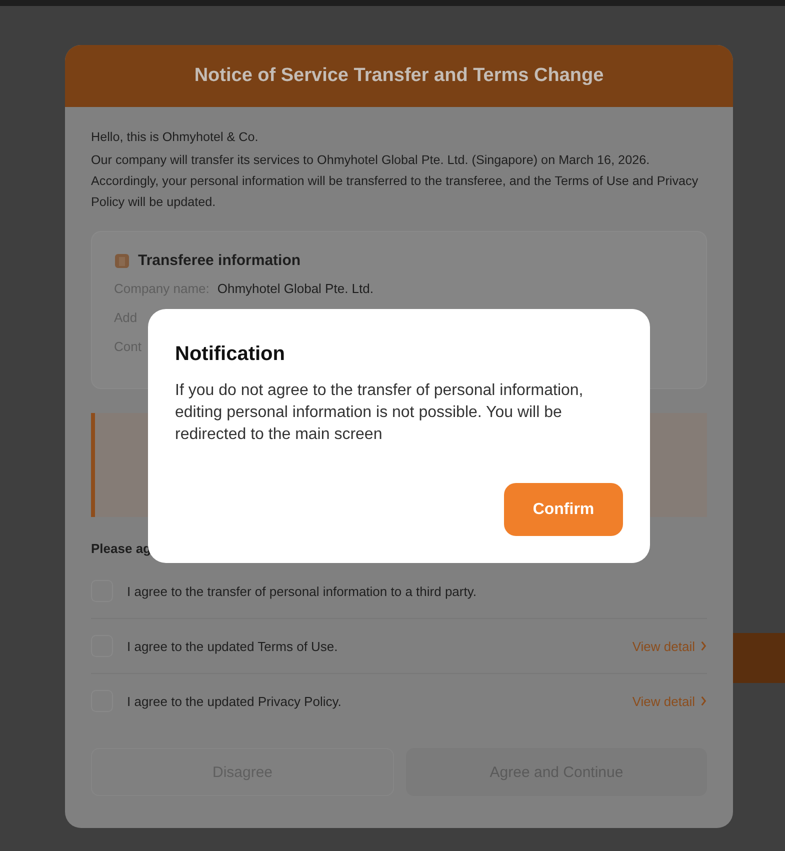  Describe the element at coordinates (230, 354) in the screenshot. I see `dialog-title: Notification` at that location.